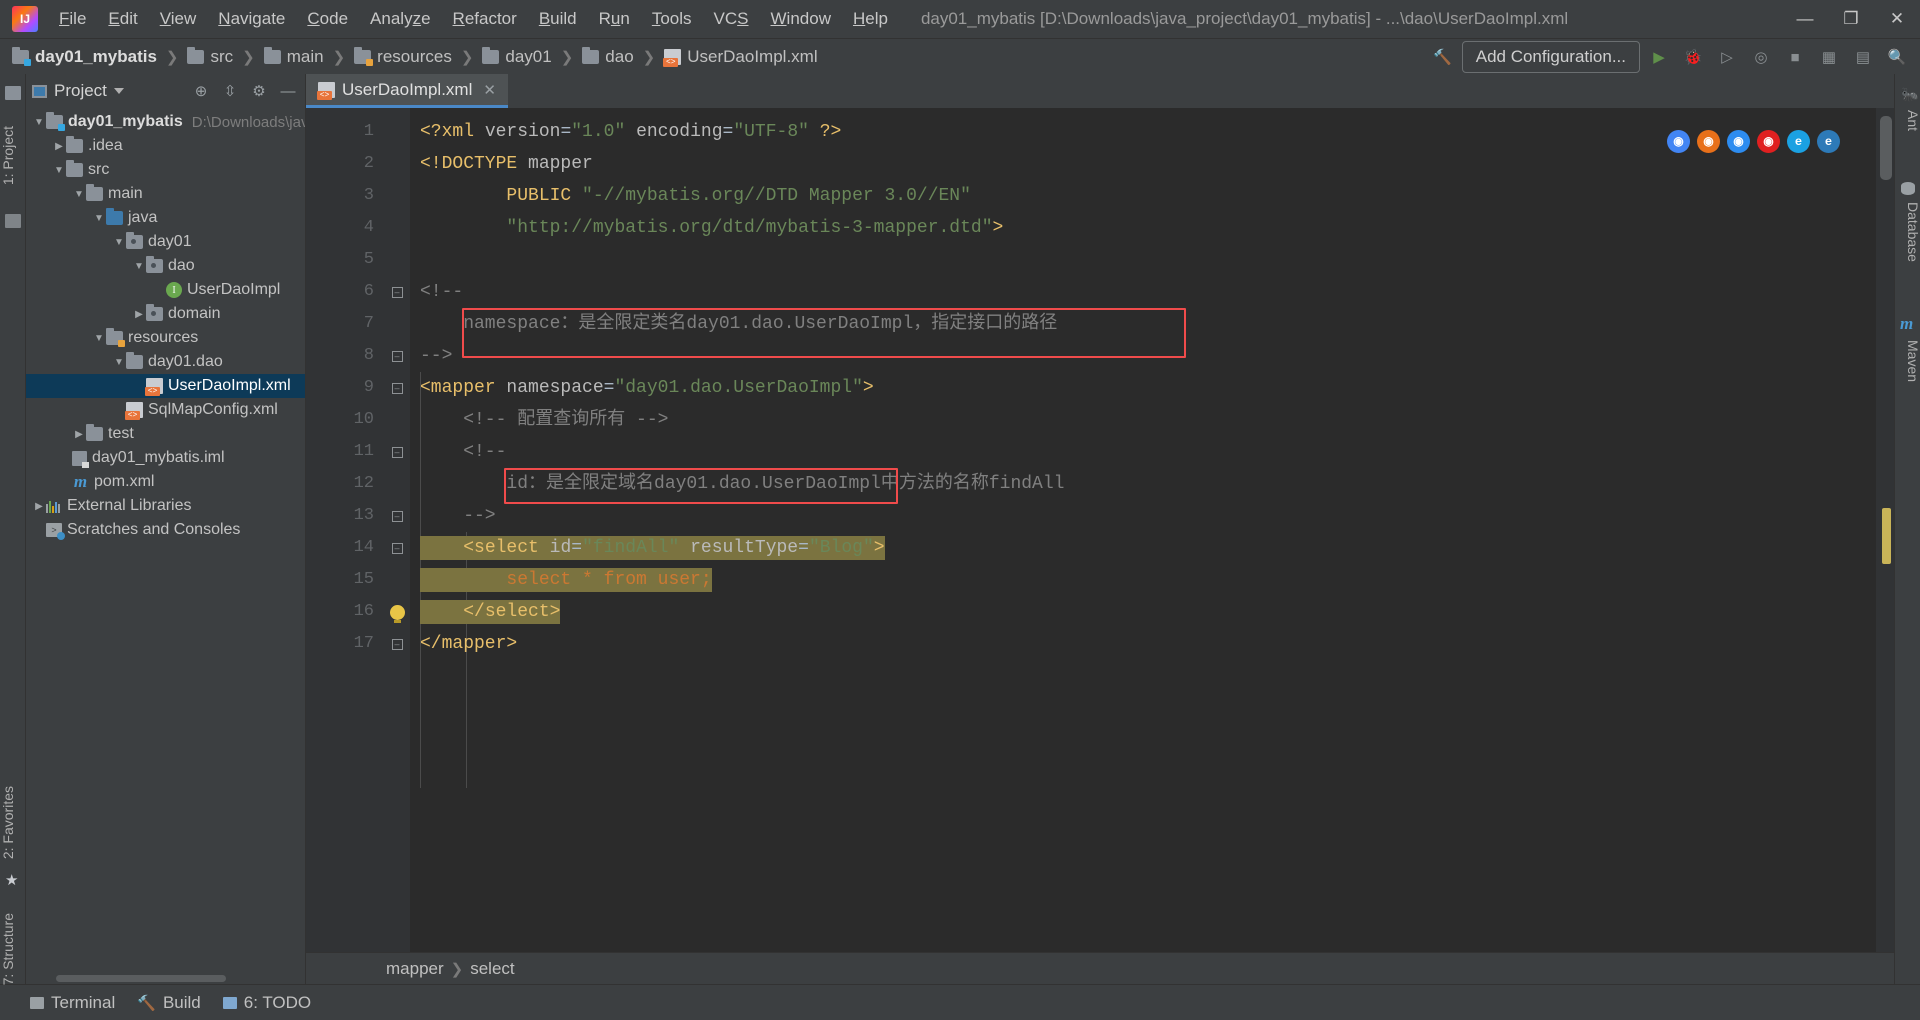 The width and height of the screenshot is (1920, 1020). What do you see at coordinates (1907, 120) in the screenshot?
I see `tool-window-ant: Ant` at bounding box center [1907, 120].